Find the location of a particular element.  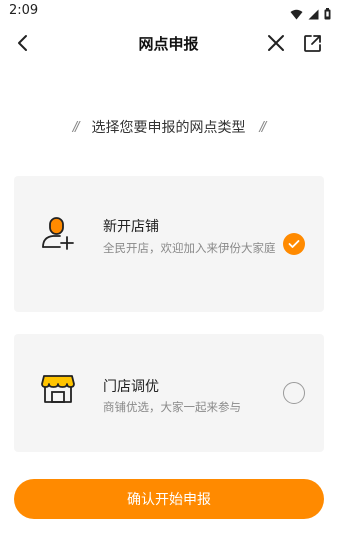

storefront-icon is located at coordinates (58, 389).